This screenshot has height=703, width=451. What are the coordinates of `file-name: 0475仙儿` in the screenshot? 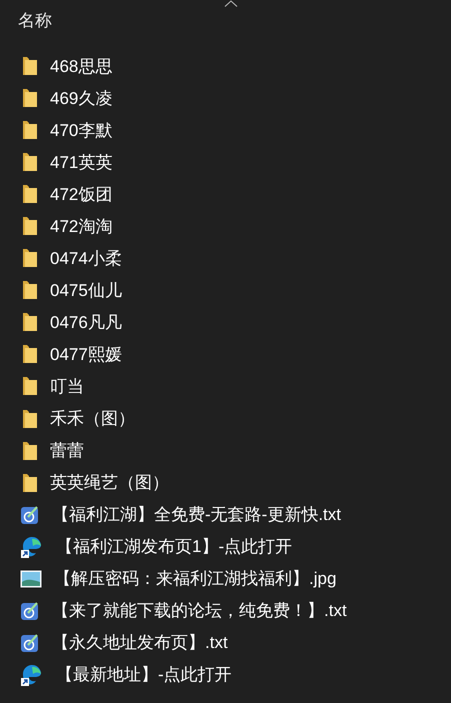 It's located at (86, 290).